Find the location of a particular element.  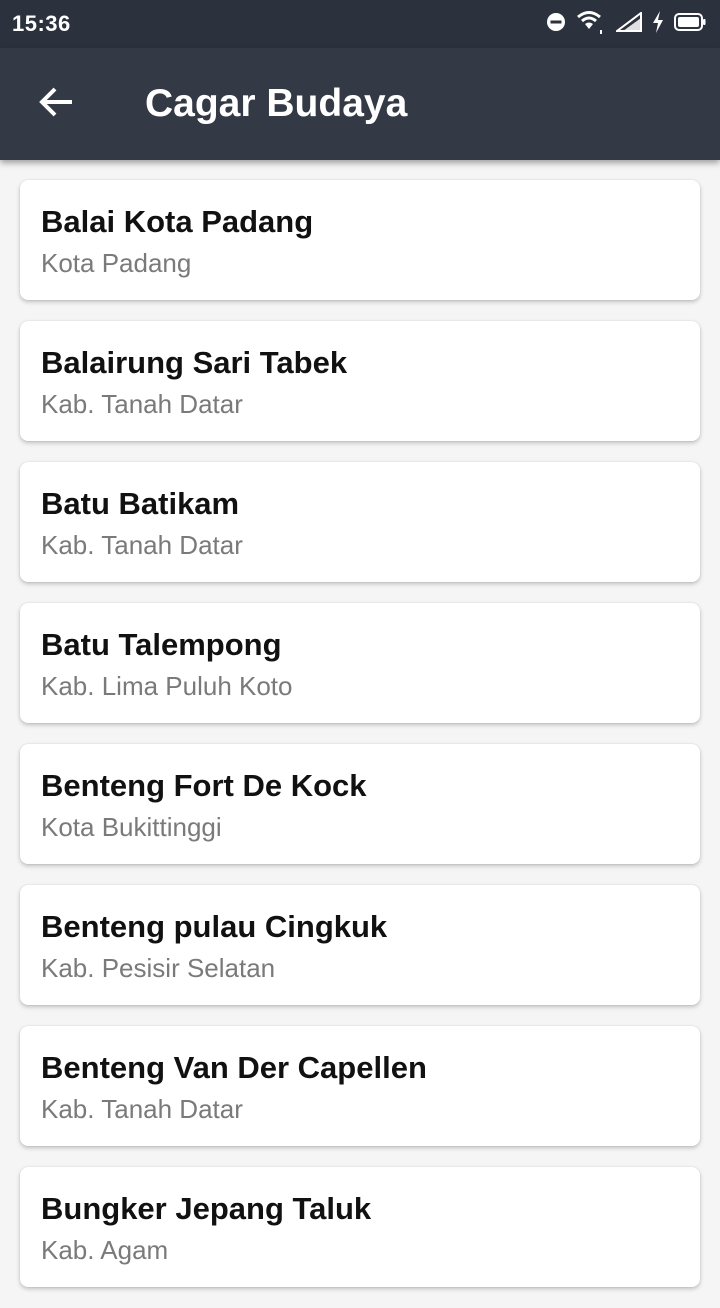

list-item: Balai Kota Padang Kota Padang is located at coordinates (360, 240).